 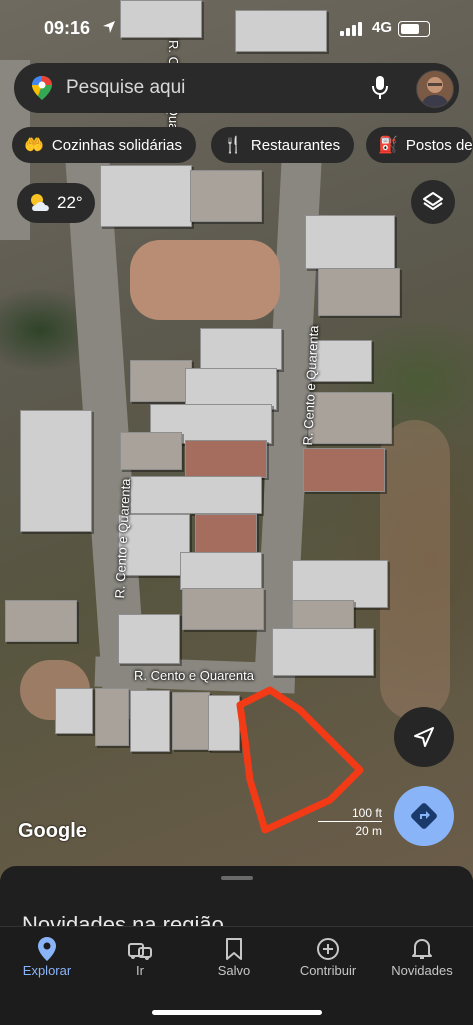 What do you see at coordinates (382, 27) in the screenshot?
I see `network-type: 4G` at bounding box center [382, 27].